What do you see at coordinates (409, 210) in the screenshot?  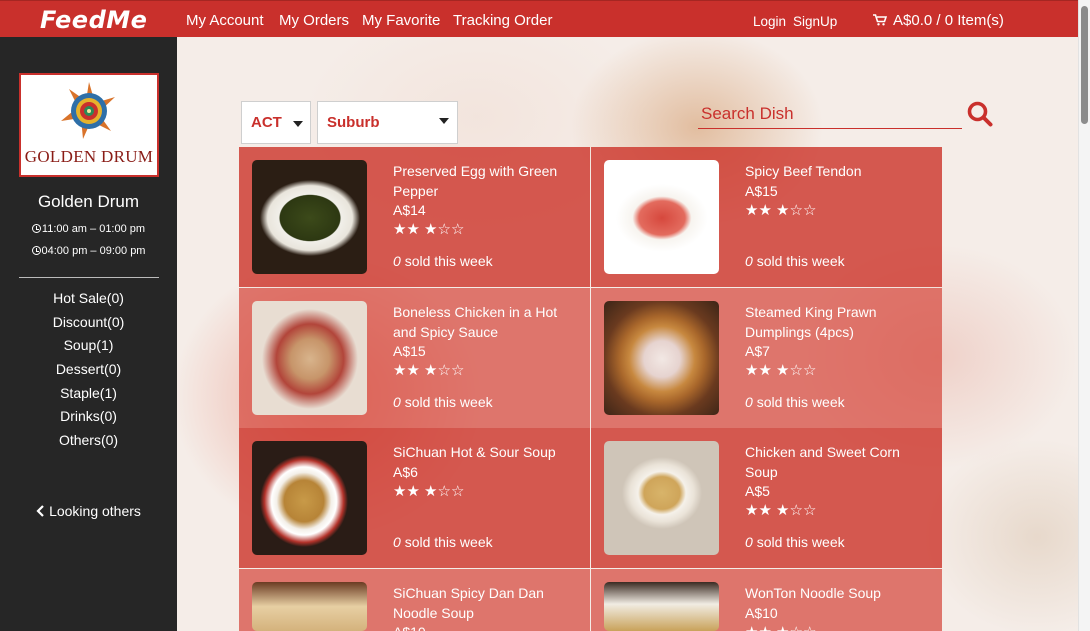 I see `dish-price: A$14` at bounding box center [409, 210].